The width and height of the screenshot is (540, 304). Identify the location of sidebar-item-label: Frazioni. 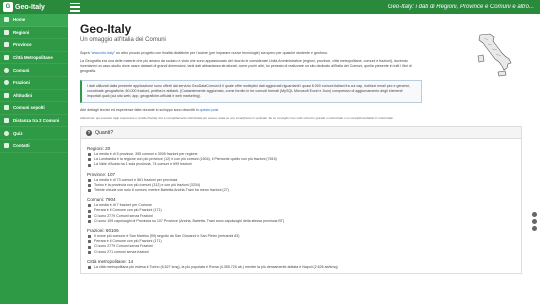
(21, 83).